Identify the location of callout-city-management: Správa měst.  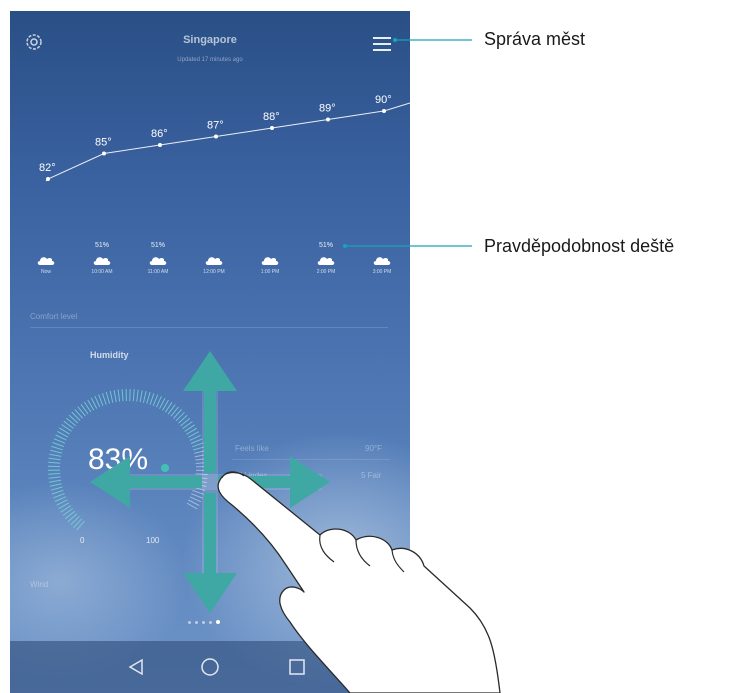
(535, 39).